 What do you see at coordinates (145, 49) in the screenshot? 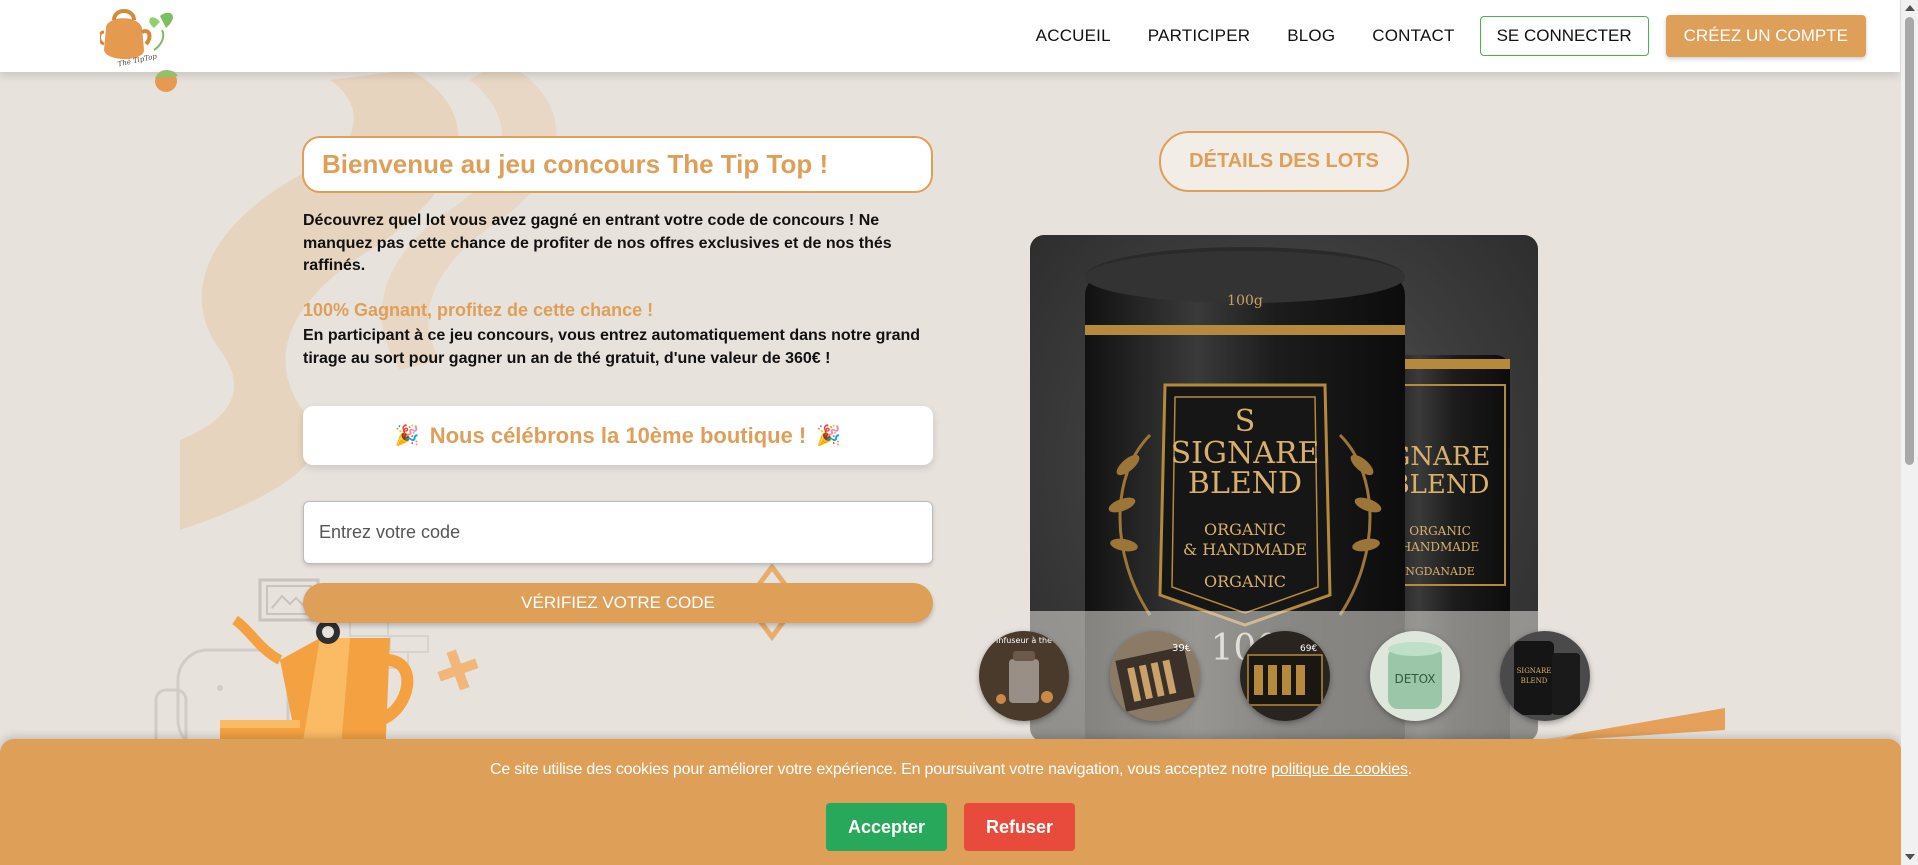
I see `teapot-logo: Thé TipTop` at bounding box center [145, 49].